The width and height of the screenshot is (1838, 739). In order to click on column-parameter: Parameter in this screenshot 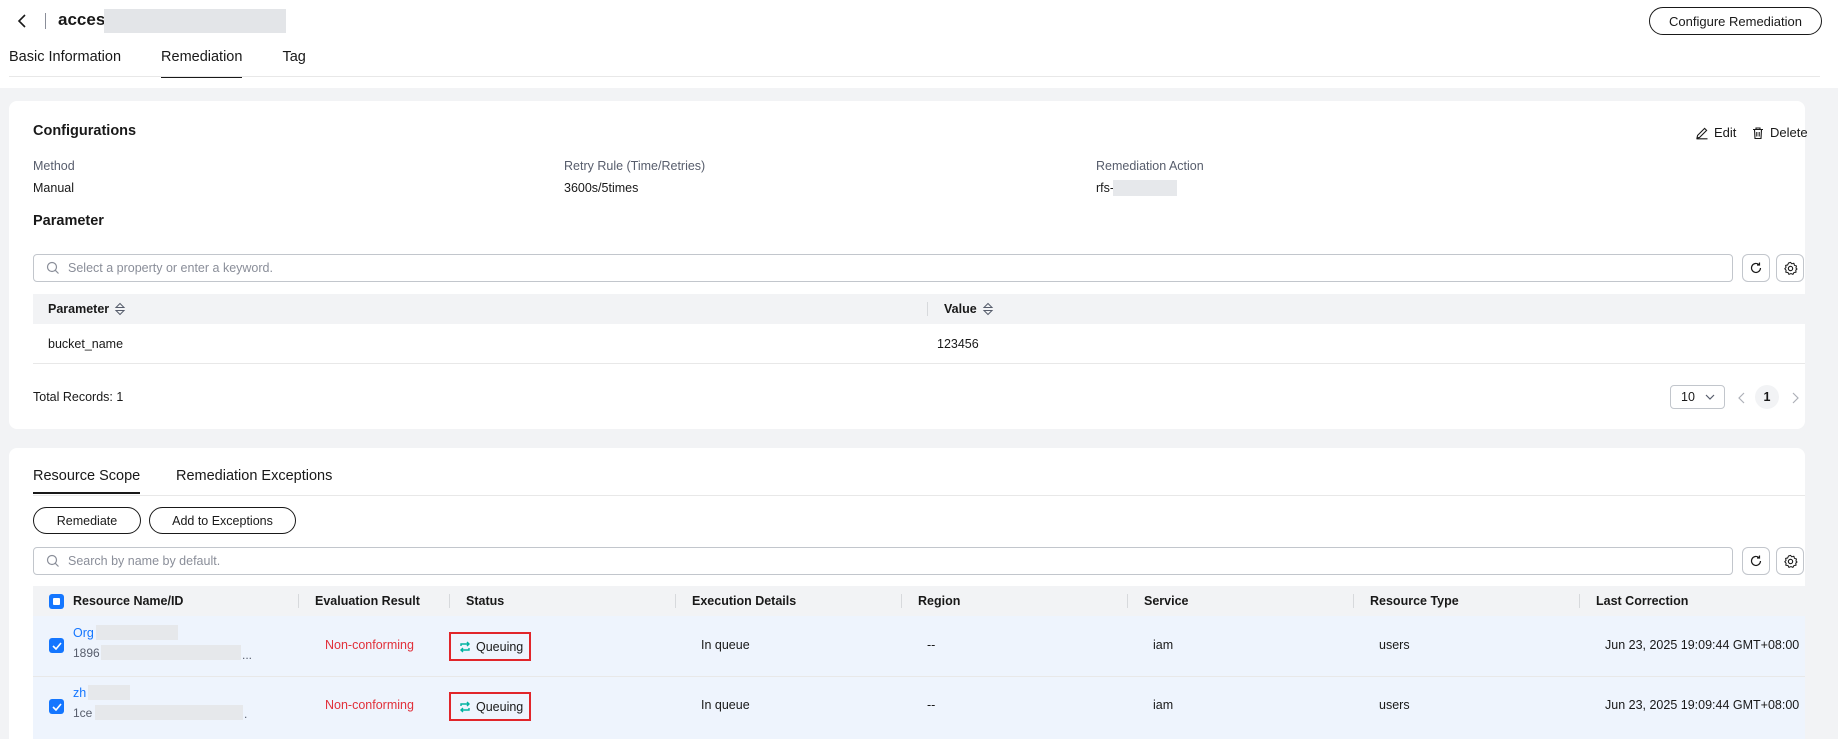, I will do `click(87, 309)`.